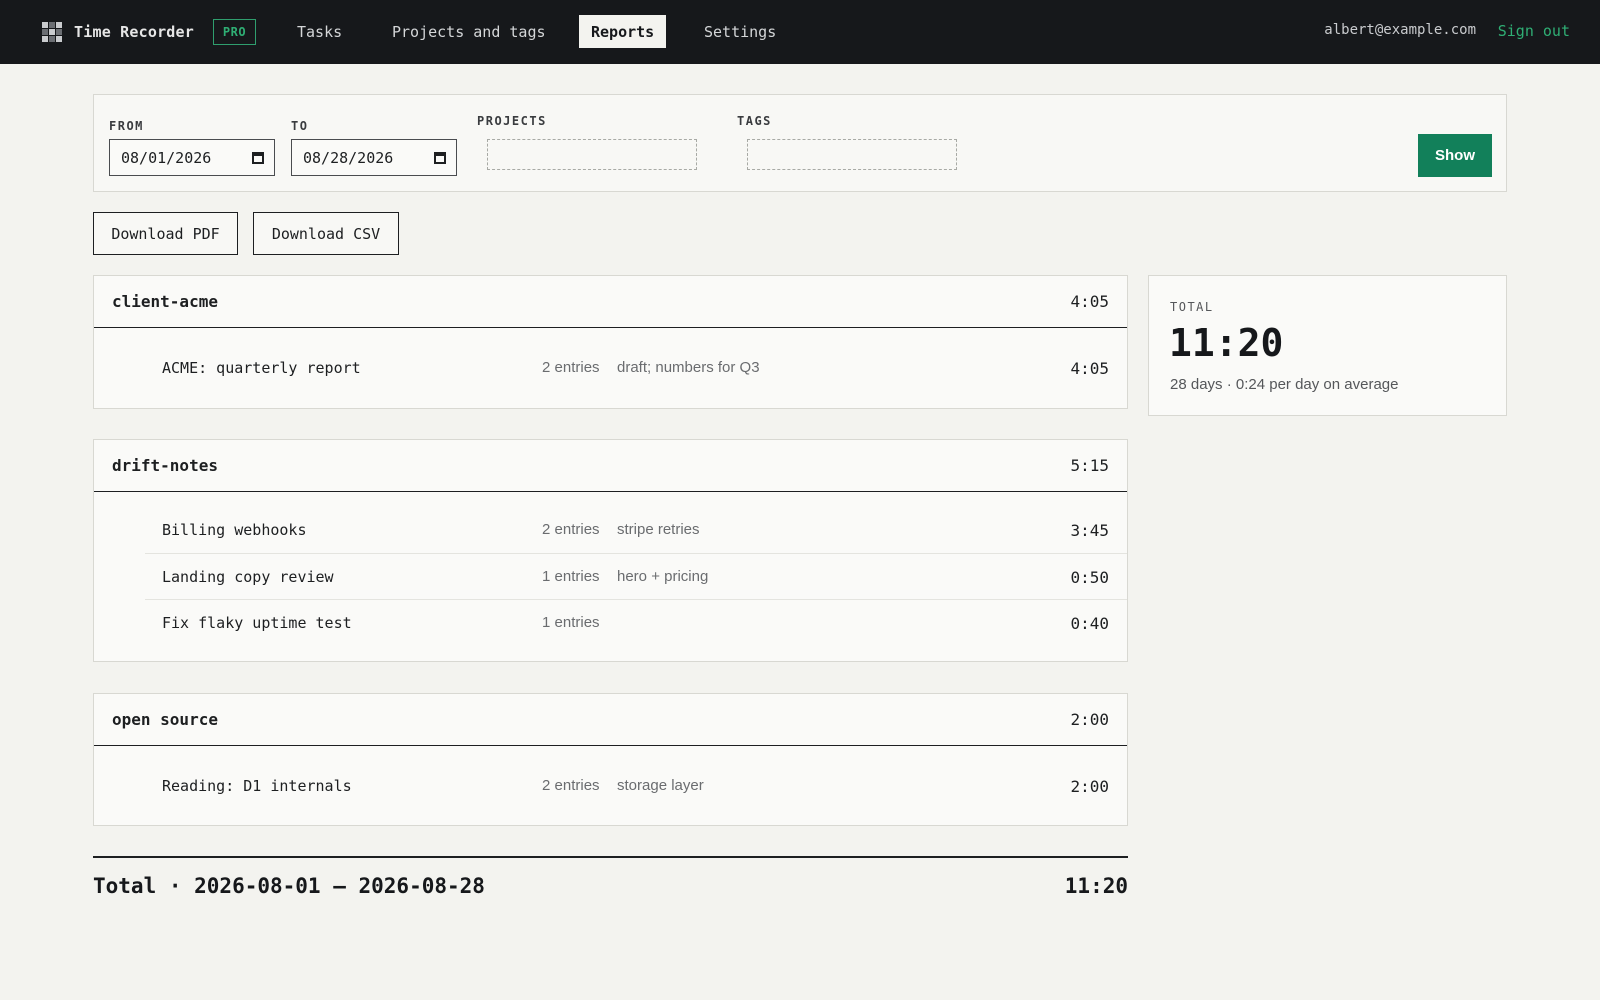  I want to click on task-name: Reading: D1 internals, so click(257, 786).